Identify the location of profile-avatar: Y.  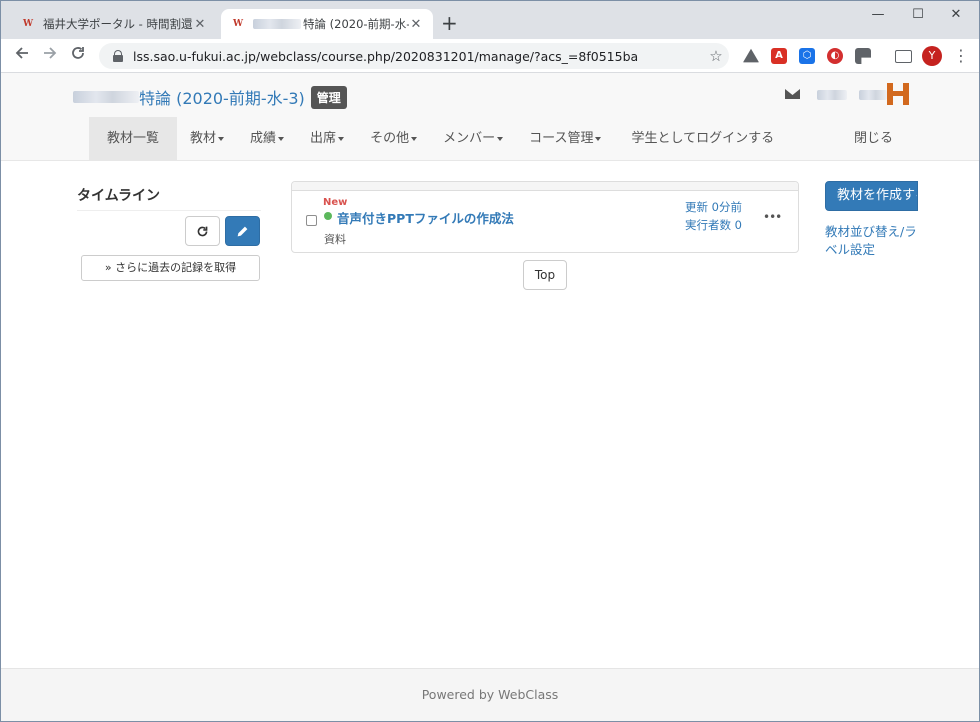
(932, 56).